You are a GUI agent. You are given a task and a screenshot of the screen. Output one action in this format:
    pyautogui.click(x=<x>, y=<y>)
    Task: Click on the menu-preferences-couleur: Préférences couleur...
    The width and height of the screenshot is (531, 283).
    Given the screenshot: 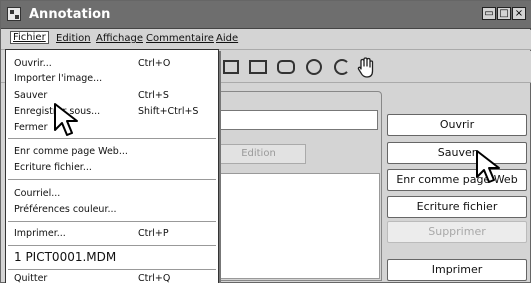 What is the action you would take?
    pyautogui.click(x=65, y=209)
    